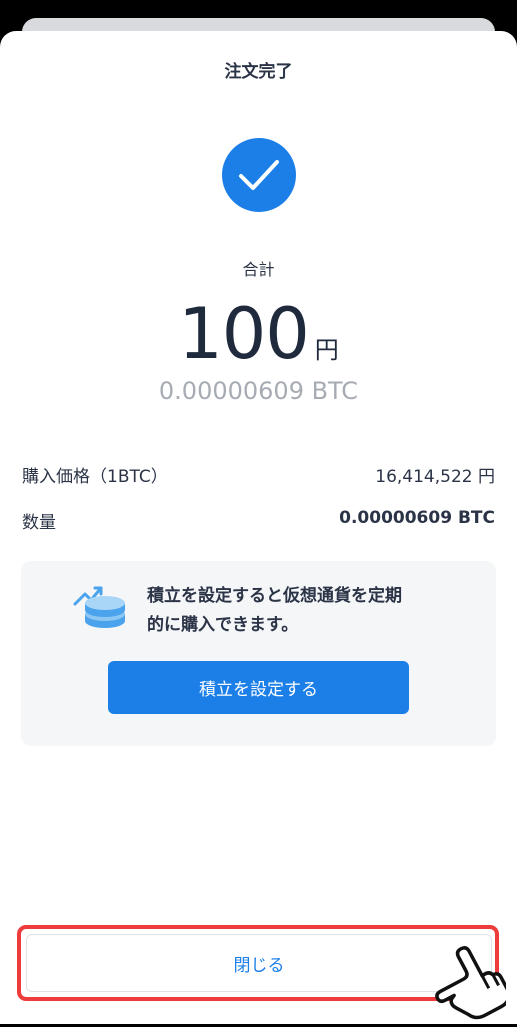 This screenshot has height=1027, width=517. I want to click on price-row: 購入価格（1BTC） 16,414,522 円, so click(258, 474).